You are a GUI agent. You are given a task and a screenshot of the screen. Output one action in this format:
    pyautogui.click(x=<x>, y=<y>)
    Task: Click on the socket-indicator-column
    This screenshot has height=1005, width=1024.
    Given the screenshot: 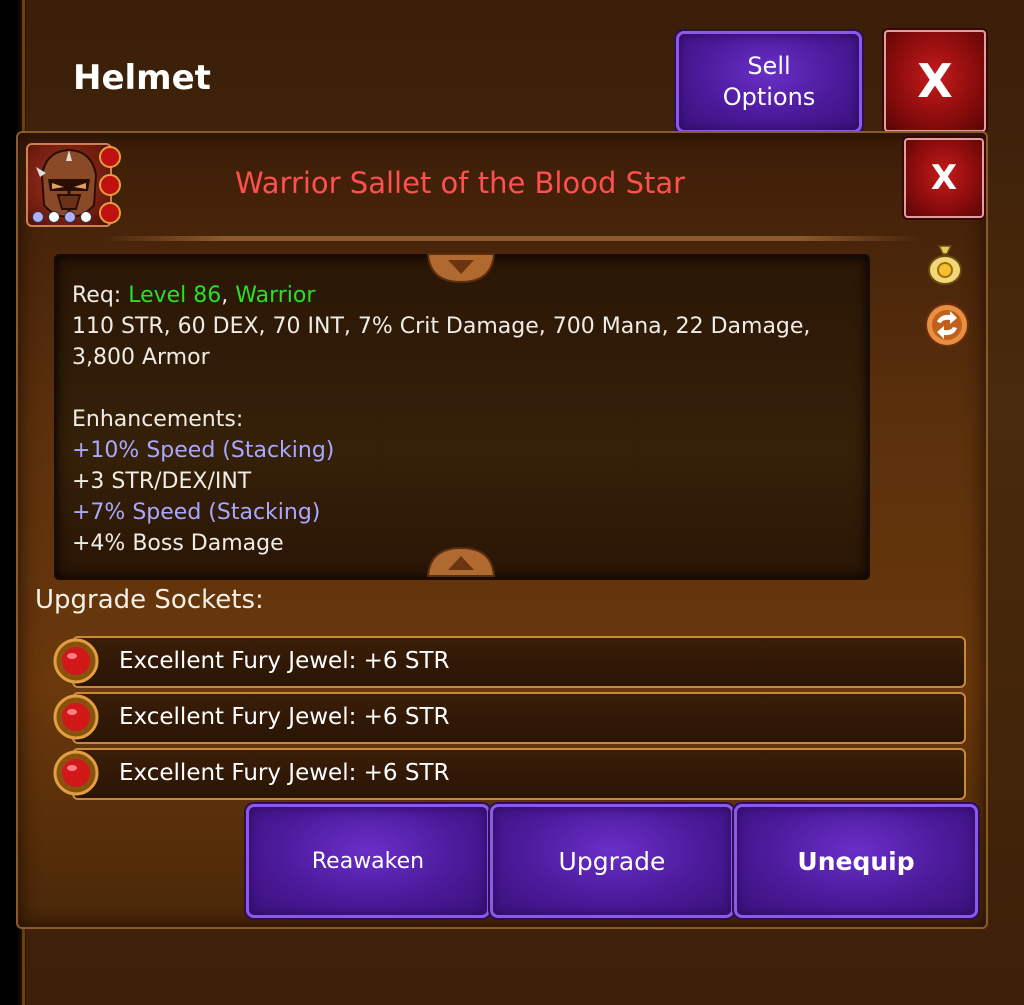 What is the action you would take?
    pyautogui.click(x=110, y=185)
    